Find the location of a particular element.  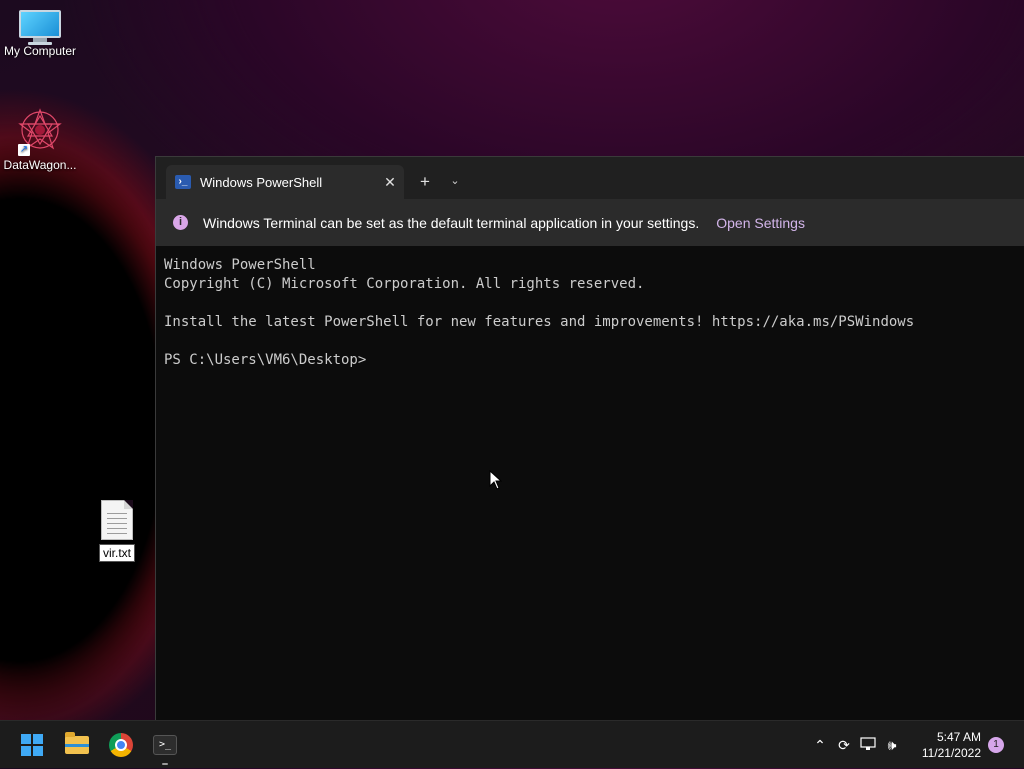

file-explorer-button is located at coordinates (77, 745).